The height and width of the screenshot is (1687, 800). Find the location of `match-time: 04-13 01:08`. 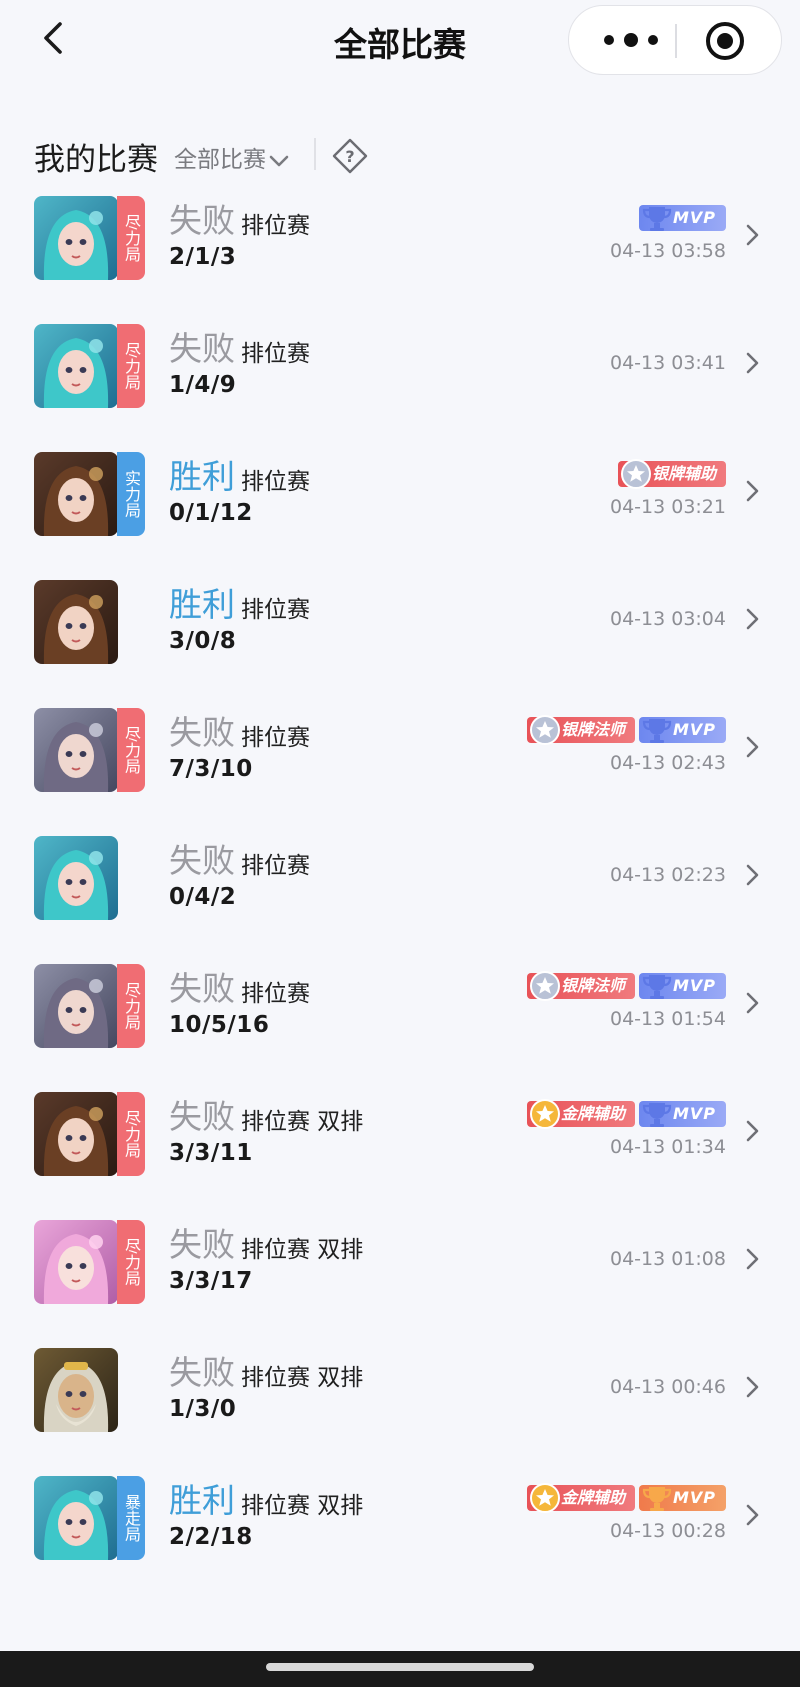

match-time: 04-13 01:08 is located at coordinates (667, 1259).